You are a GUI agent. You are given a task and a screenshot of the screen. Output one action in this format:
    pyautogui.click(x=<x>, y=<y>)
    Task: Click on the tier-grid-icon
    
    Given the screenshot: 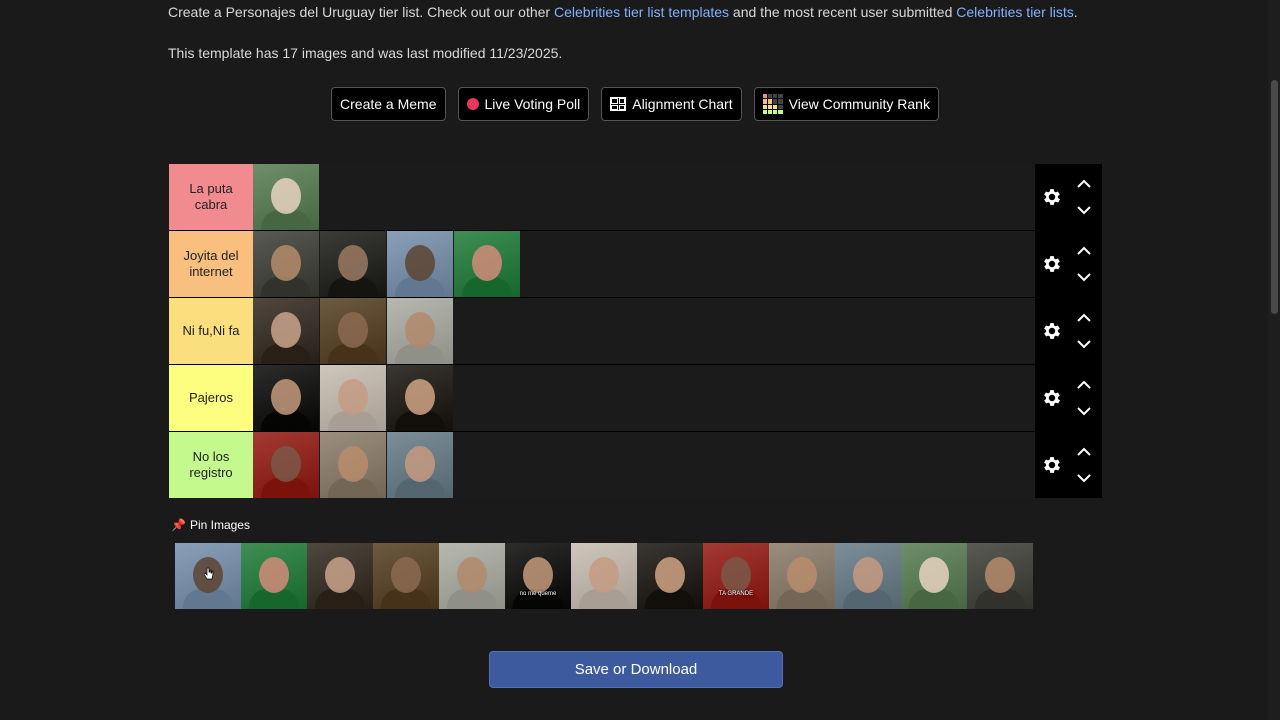 What is the action you would take?
    pyautogui.click(x=772, y=104)
    